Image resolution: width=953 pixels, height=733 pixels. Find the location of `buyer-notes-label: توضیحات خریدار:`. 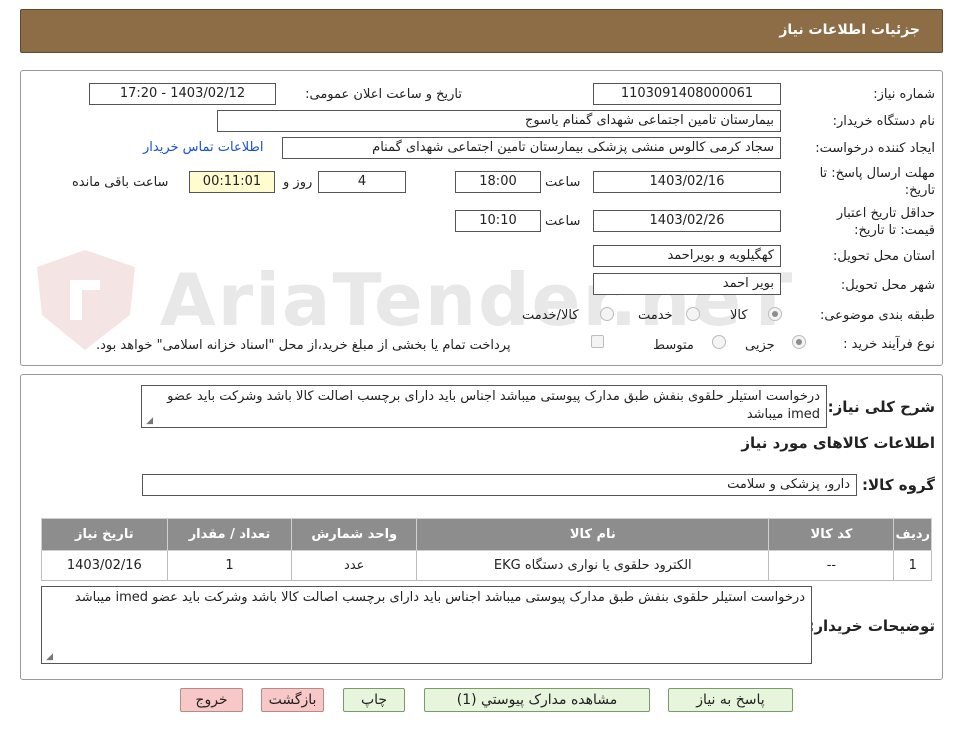

buyer-notes-label: توضیحات خریدار: is located at coordinates (871, 626).